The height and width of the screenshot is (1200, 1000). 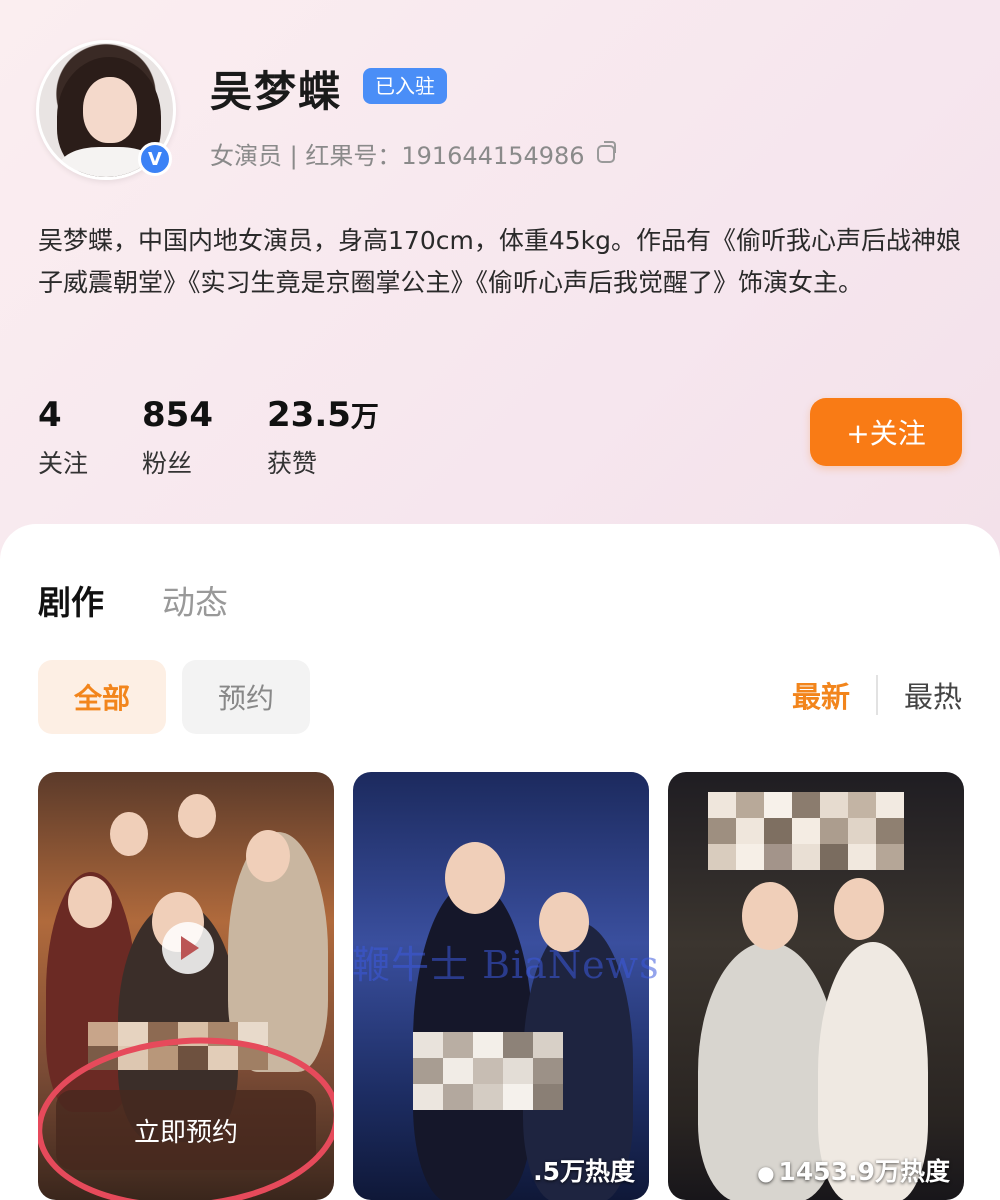 What do you see at coordinates (110, 110) in the screenshot?
I see `avatar-face` at bounding box center [110, 110].